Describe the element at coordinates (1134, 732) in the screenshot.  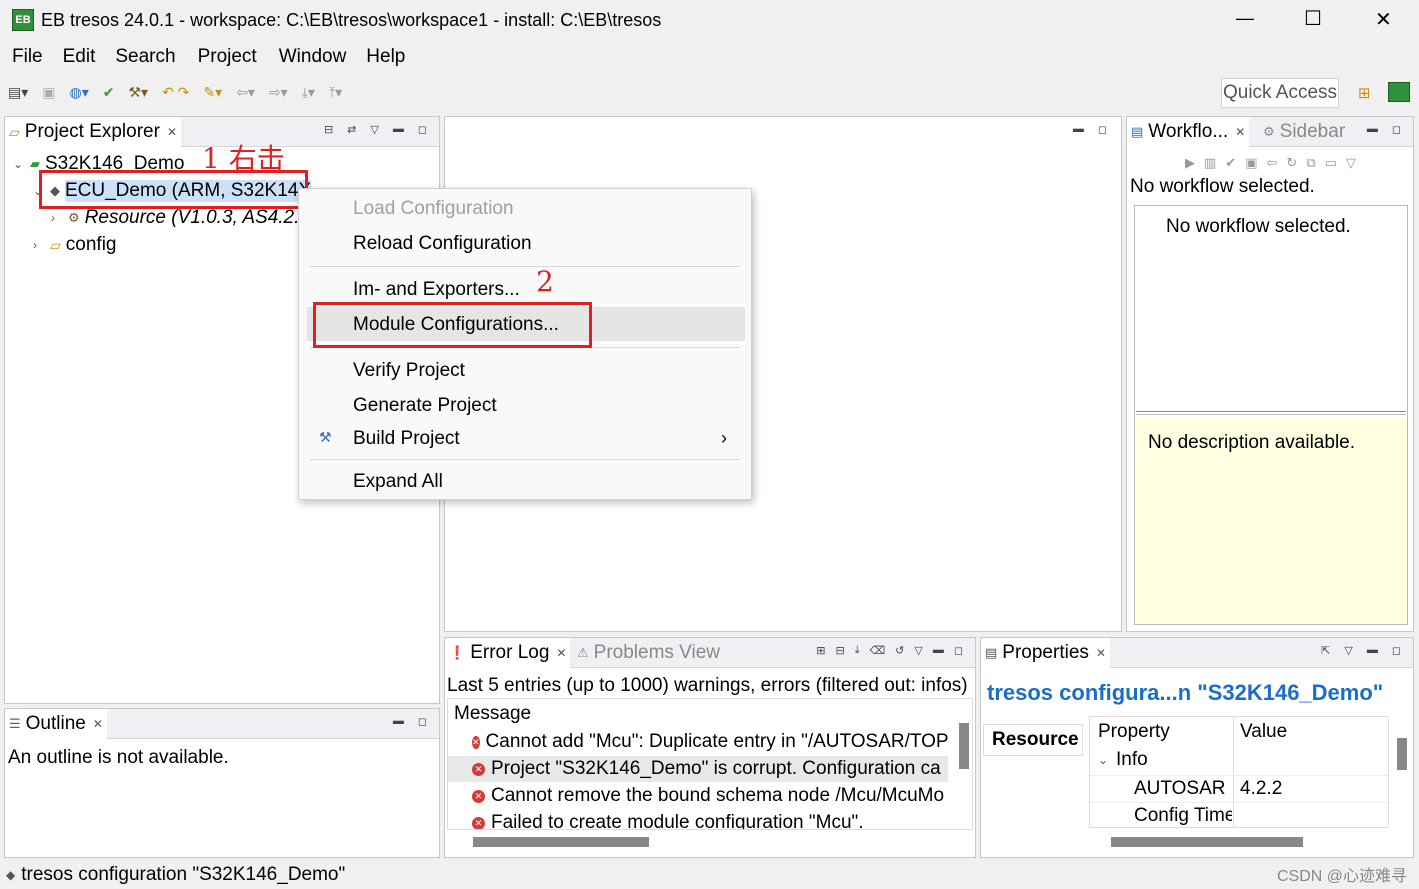
I see `column-header-property: Property` at that location.